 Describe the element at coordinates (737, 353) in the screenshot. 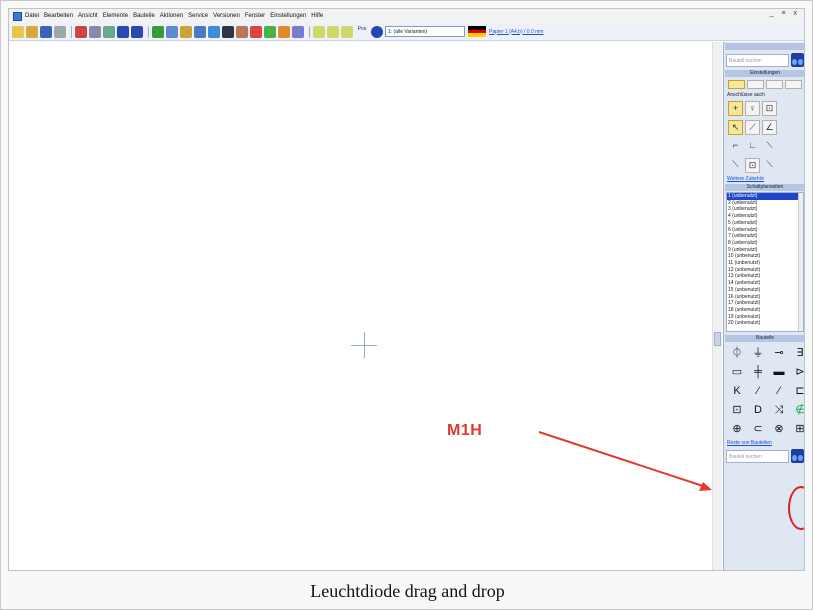

I see `part-icon: ⏀` at that location.